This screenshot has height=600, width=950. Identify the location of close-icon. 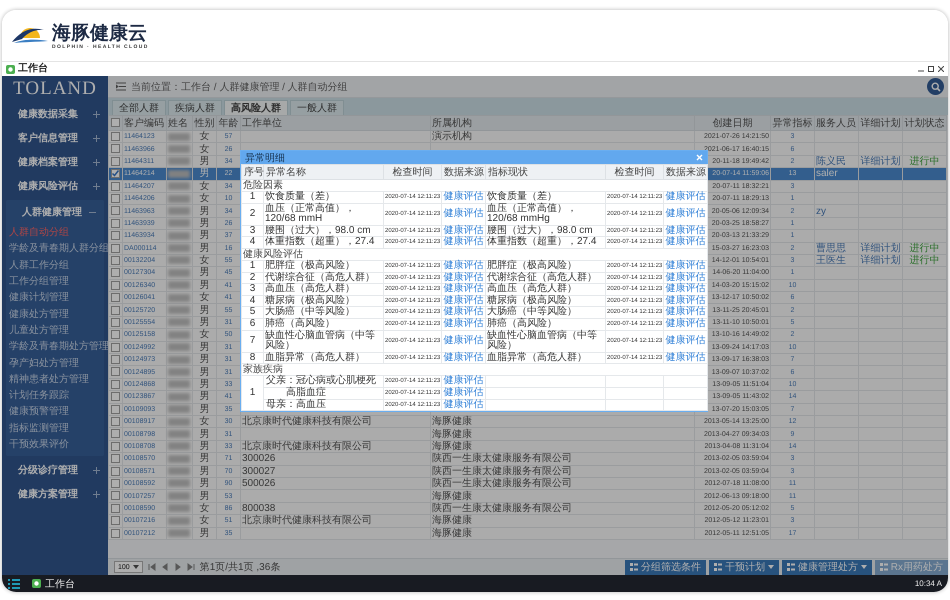
(941, 69).